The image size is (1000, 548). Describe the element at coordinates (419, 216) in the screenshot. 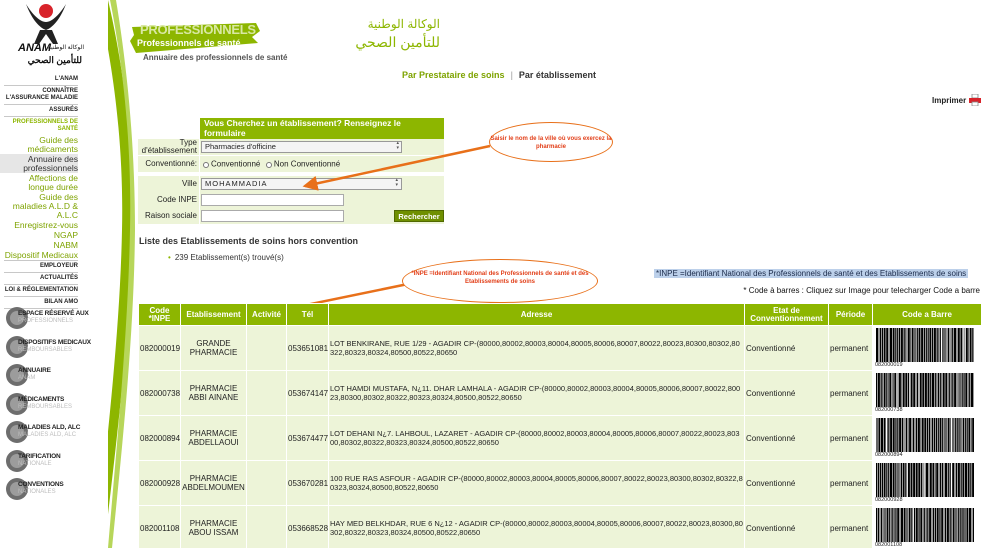

I see `search-button: Rechercher` at that location.